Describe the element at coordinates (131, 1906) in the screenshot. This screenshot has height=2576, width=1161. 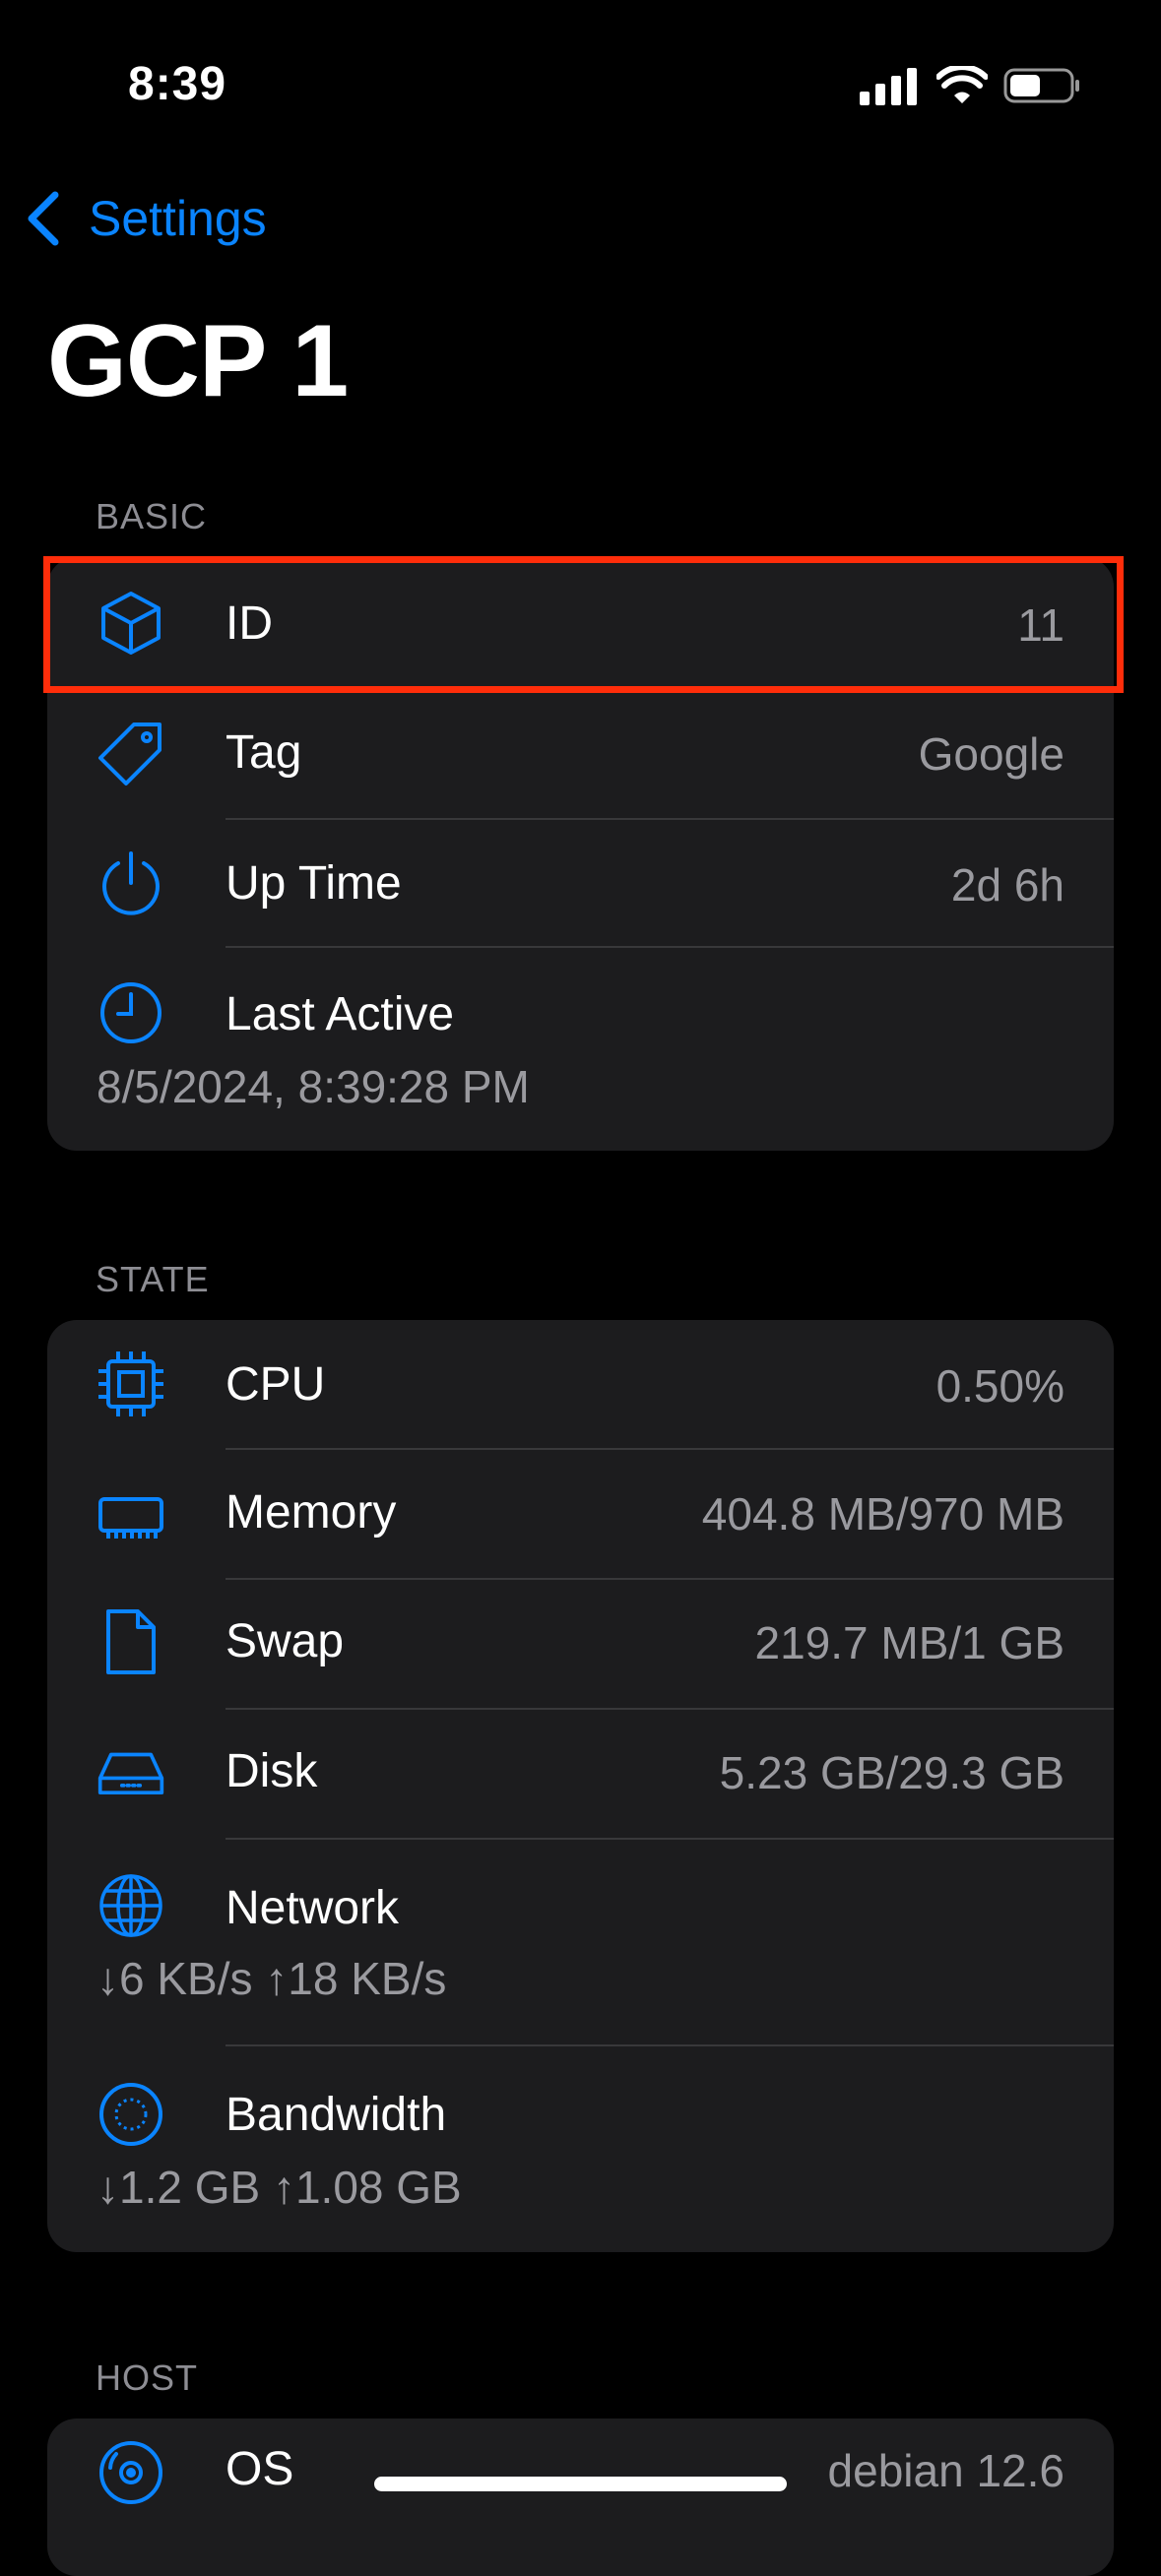
I see `globe-icon` at that location.